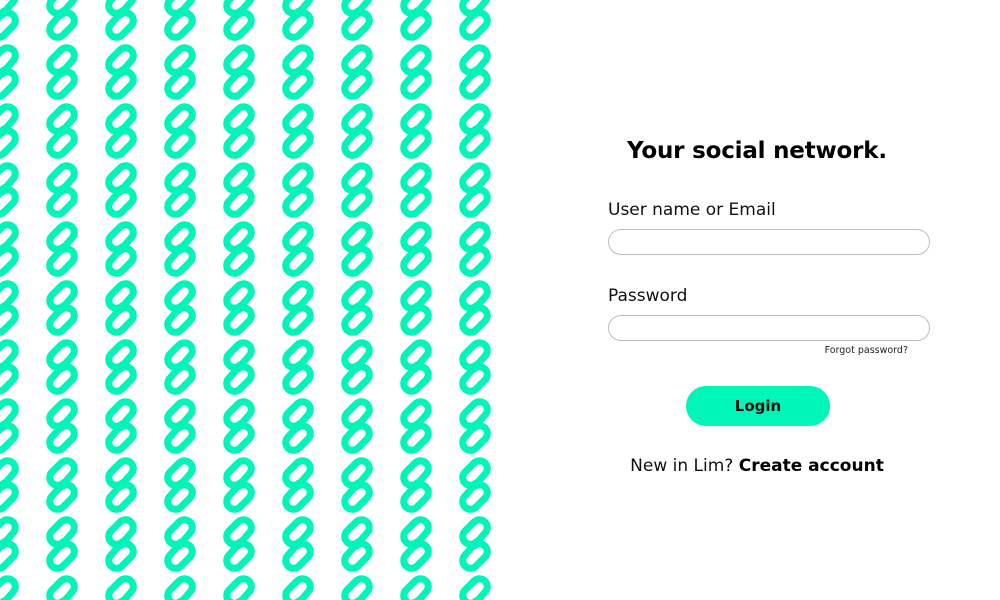  Describe the element at coordinates (692, 210) in the screenshot. I see `username-label: User name or Email` at that location.